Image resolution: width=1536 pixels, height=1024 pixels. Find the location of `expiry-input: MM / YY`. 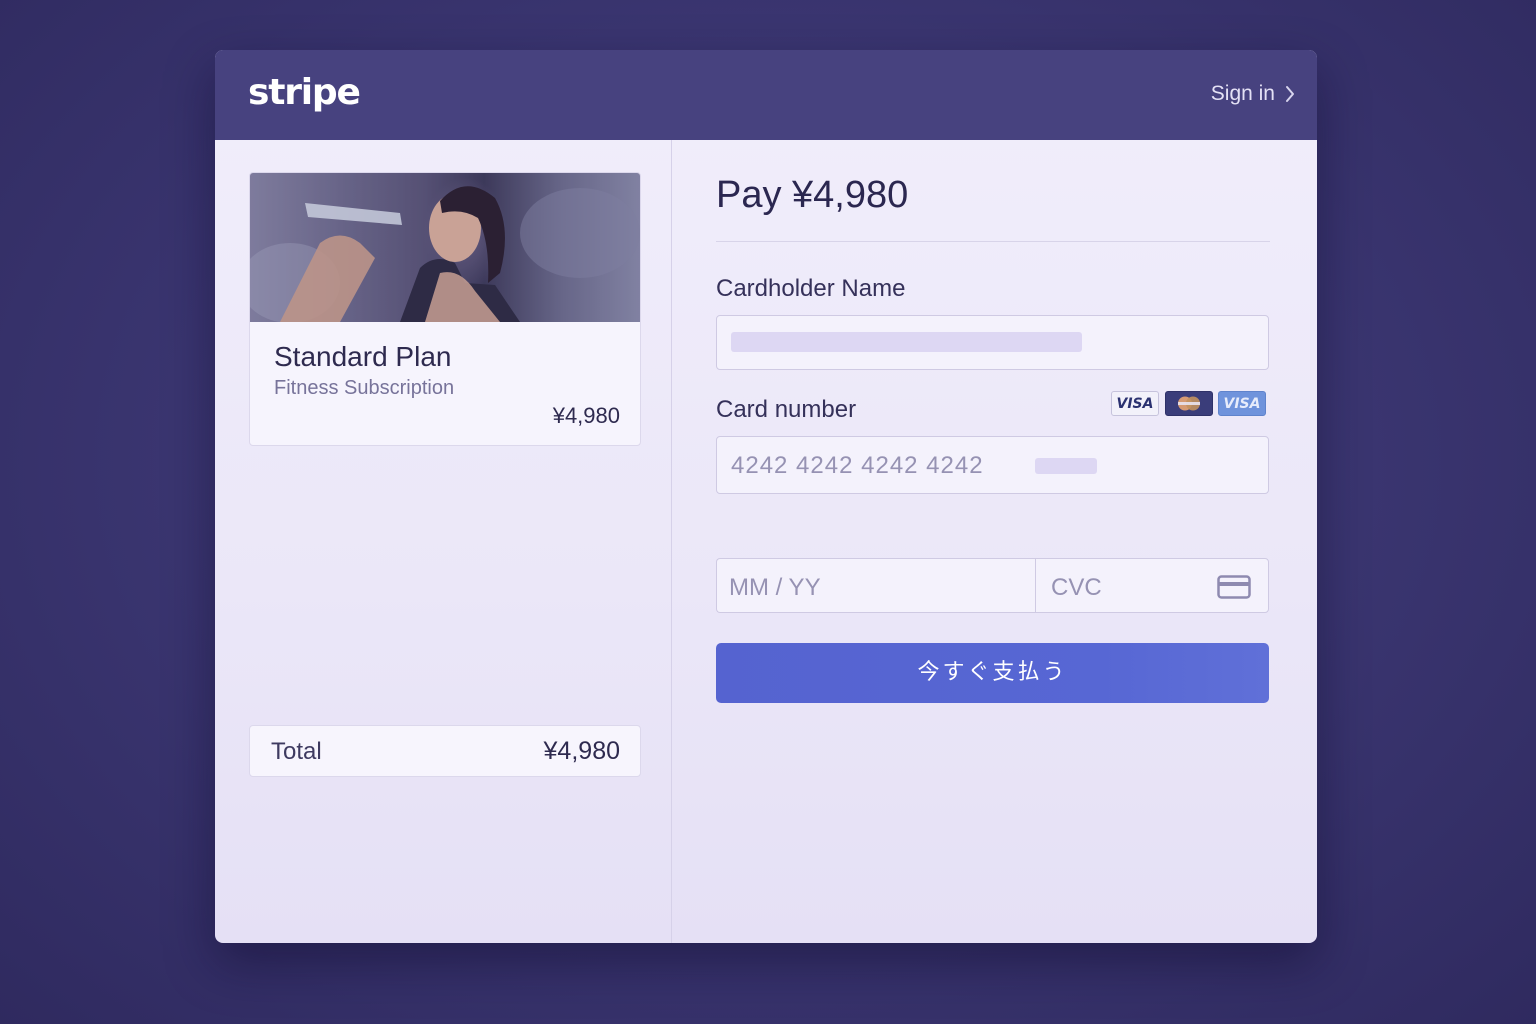

expiry-input: MM / YY is located at coordinates (876, 585).